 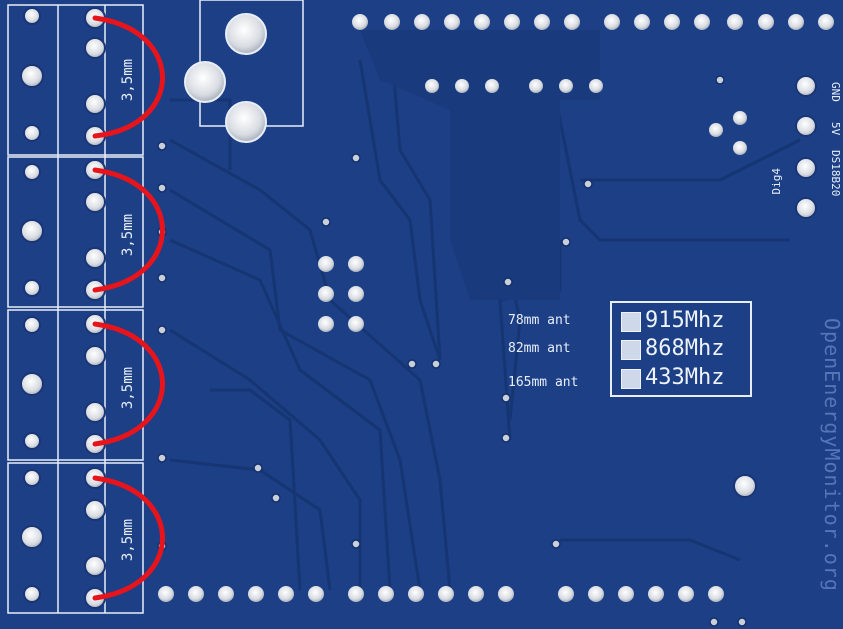 I want to click on jack-size-label-2: 3,5mm, so click(x=128, y=235).